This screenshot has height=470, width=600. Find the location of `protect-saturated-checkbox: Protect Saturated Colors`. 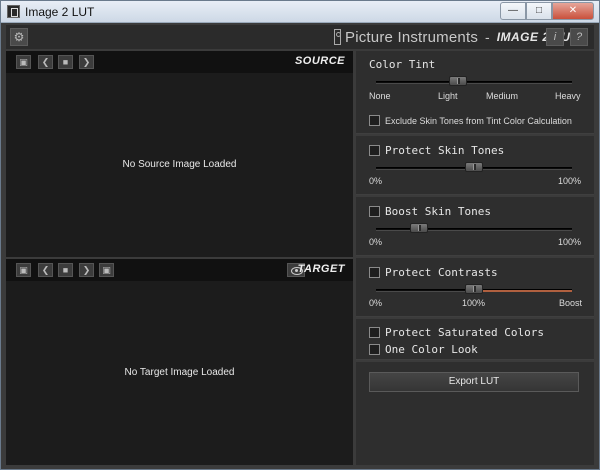

protect-saturated-checkbox: Protect Saturated Colors is located at coordinates (456, 332).